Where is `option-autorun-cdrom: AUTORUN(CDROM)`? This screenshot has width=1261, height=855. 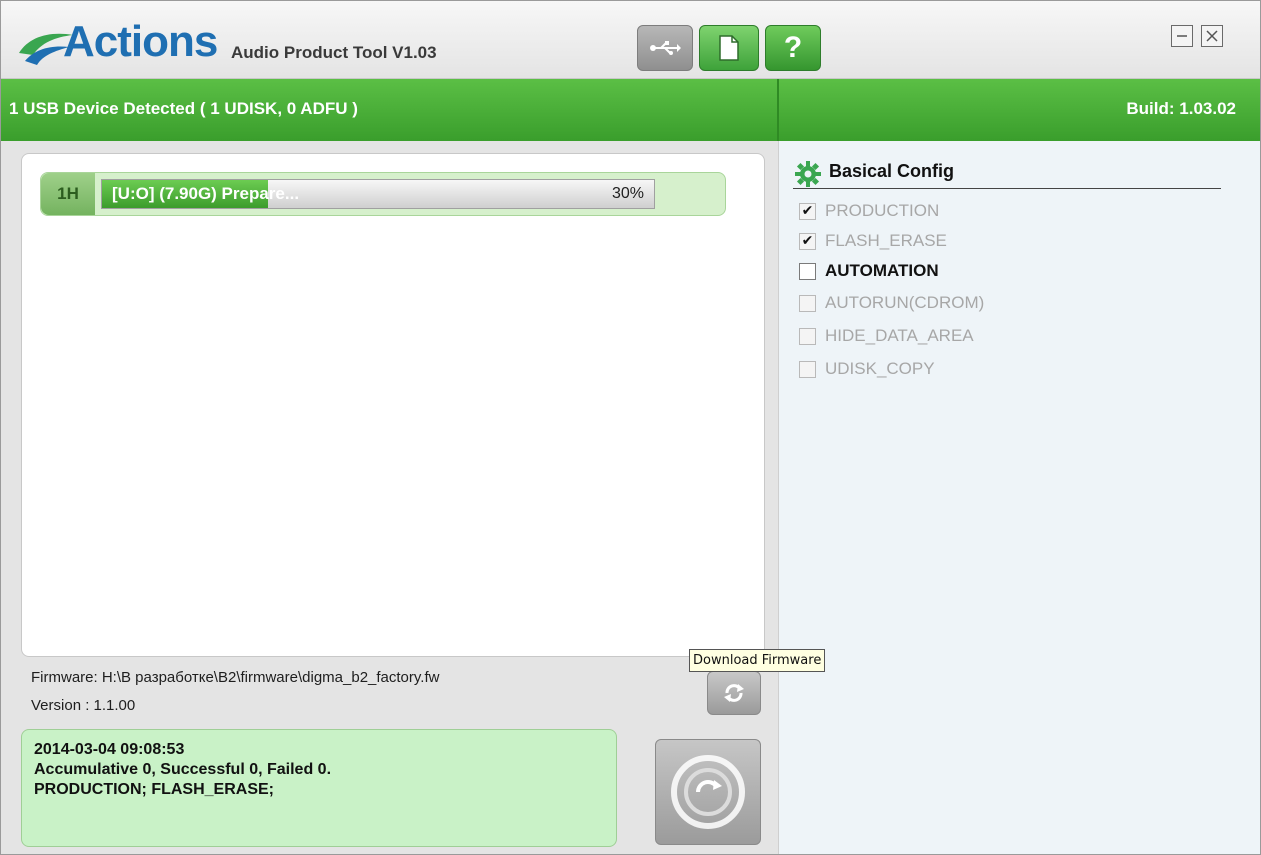 option-autorun-cdrom: AUTORUN(CDROM) is located at coordinates (891, 303).